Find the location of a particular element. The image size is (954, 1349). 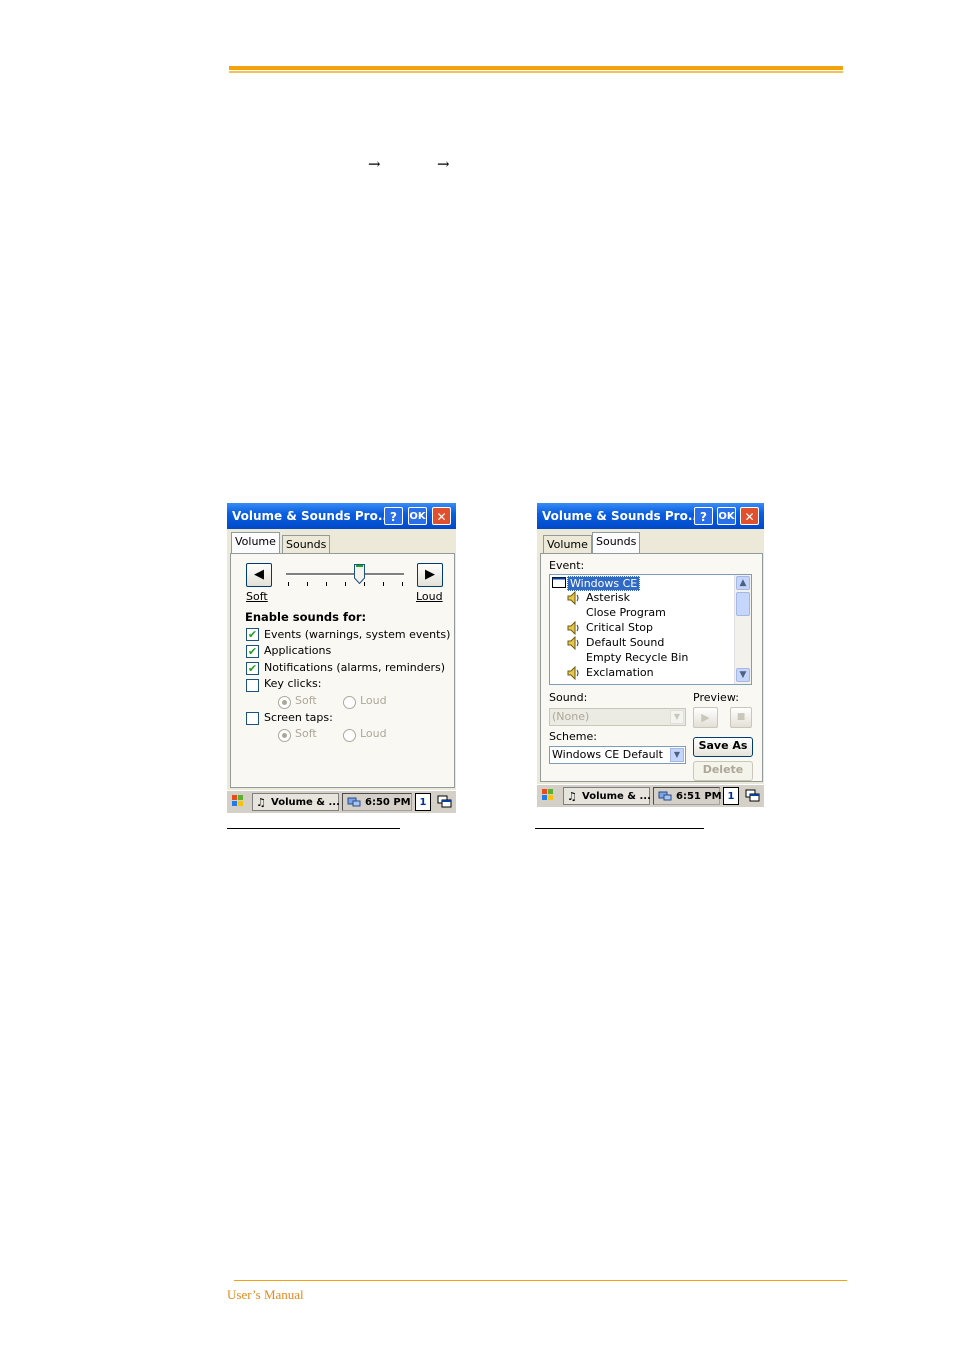

screen-taps-loud-label: Loud is located at coordinates (373, 733).